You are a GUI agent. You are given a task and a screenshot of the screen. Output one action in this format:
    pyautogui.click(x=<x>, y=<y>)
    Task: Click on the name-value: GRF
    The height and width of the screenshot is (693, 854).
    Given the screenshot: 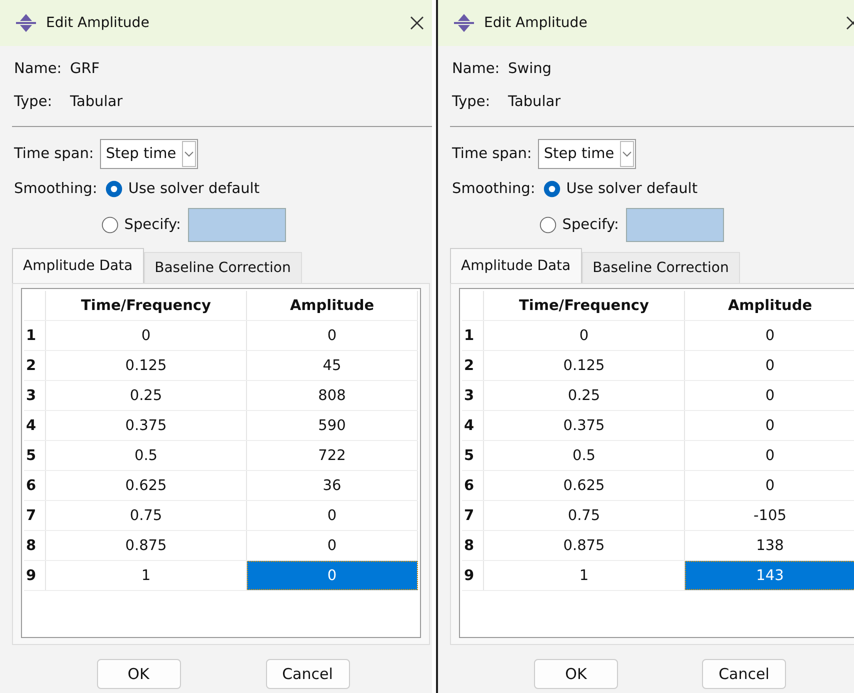 What is the action you would take?
    pyautogui.click(x=85, y=68)
    